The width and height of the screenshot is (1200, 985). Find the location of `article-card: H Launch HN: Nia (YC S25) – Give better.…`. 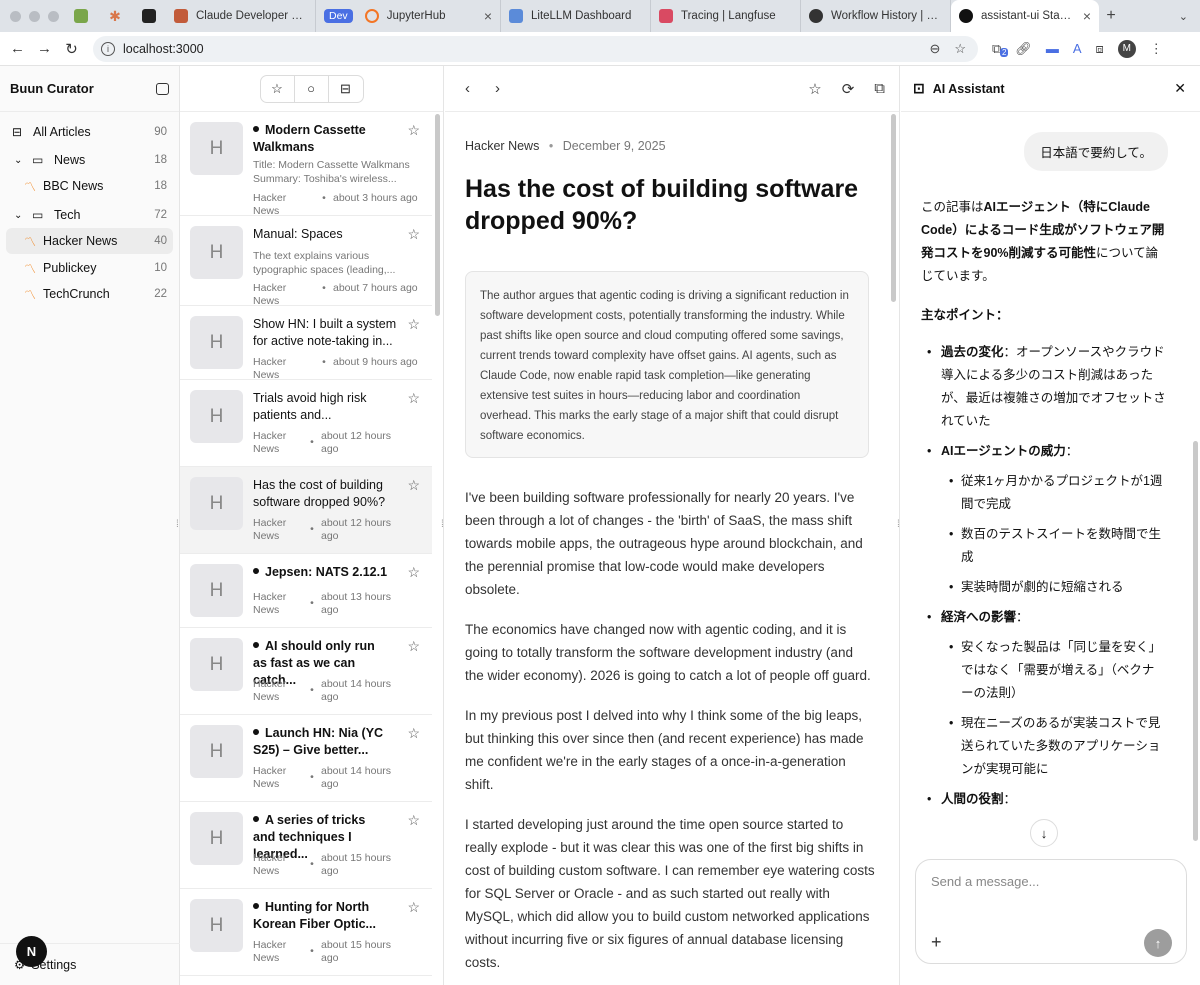

article-card: H Launch HN: Nia (YC S25) – Give better.… is located at coordinates (306, 758).